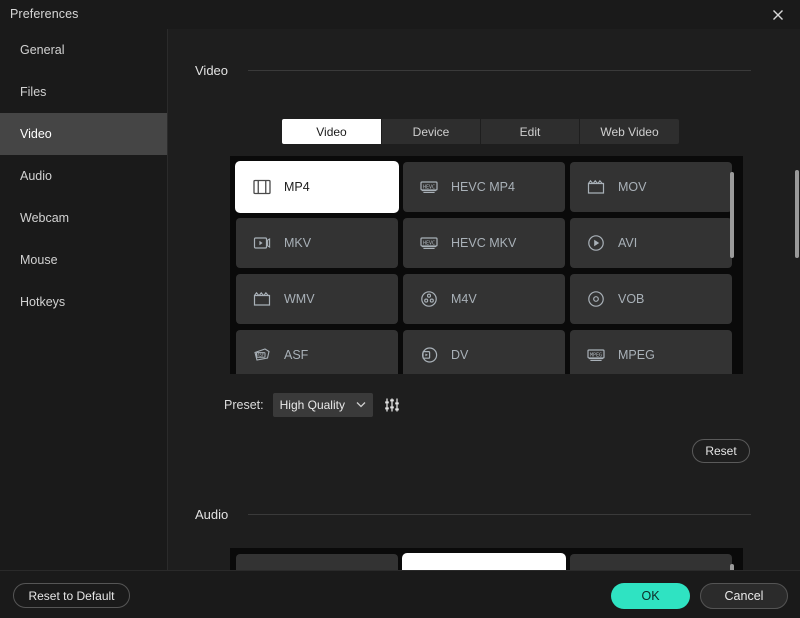 The width and height of the screenshot is (800, 618). Describe the element at coordinates (317, 352) in the screenshot. I see `format-tile-asf: ASF ASF` at that location.